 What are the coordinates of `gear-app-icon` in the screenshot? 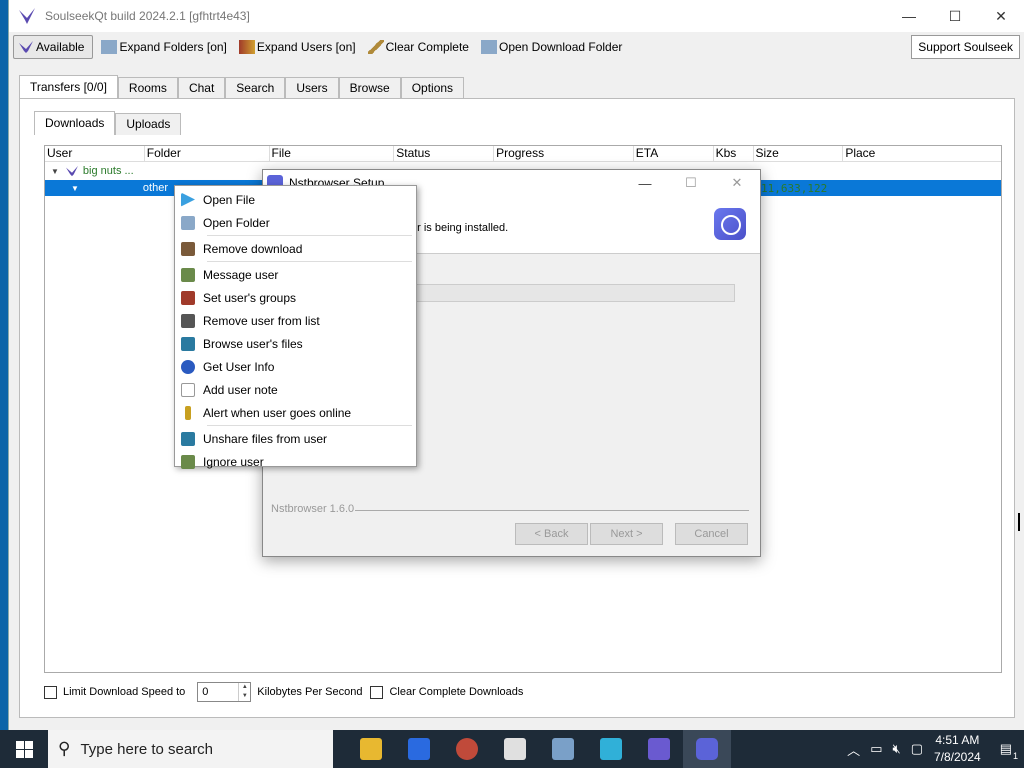 It's located at (467, 749).